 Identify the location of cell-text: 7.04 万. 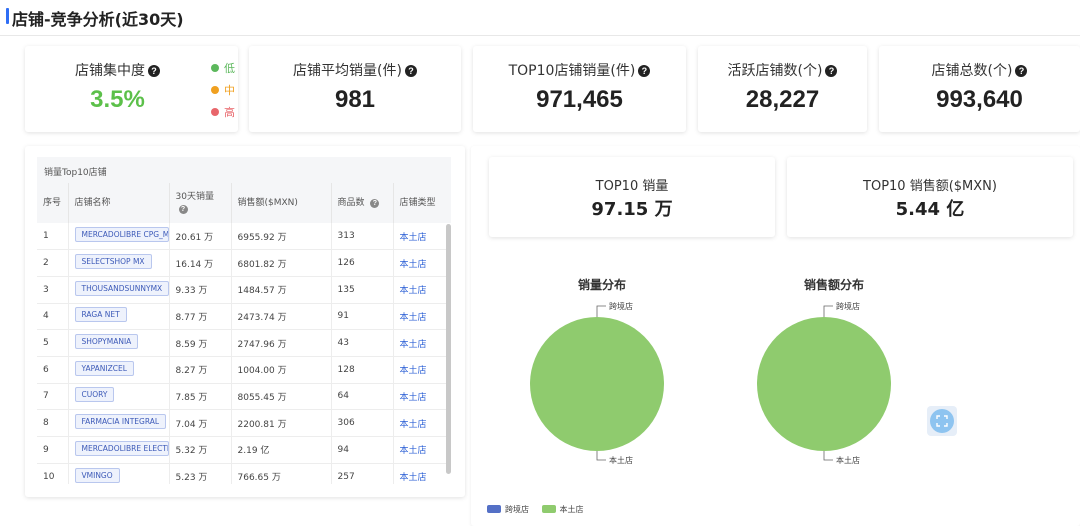
(191, 424).